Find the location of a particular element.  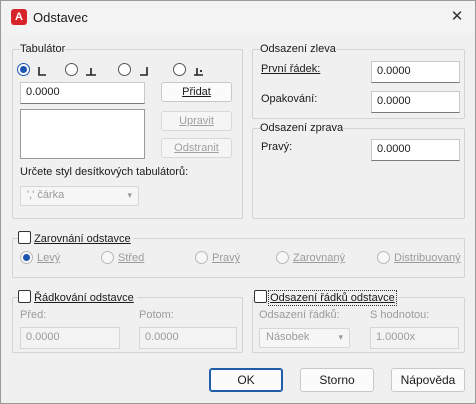

title-bar: A Odstavec ✕ is located at coordinates (238, 17).